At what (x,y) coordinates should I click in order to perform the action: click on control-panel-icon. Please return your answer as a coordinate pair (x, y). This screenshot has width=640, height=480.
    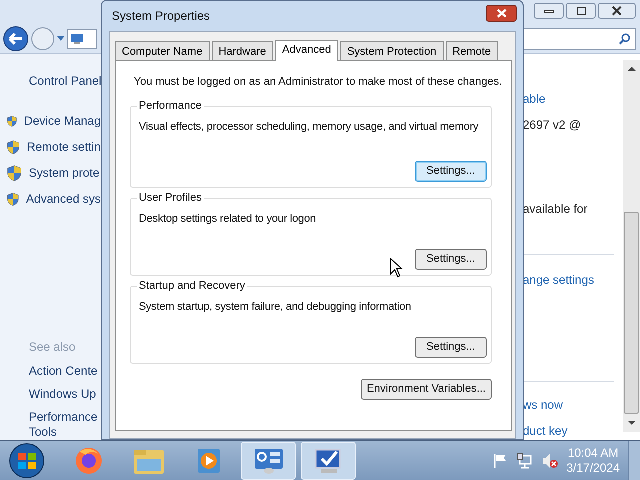
    Looking at the image, I should click on (268, 460).